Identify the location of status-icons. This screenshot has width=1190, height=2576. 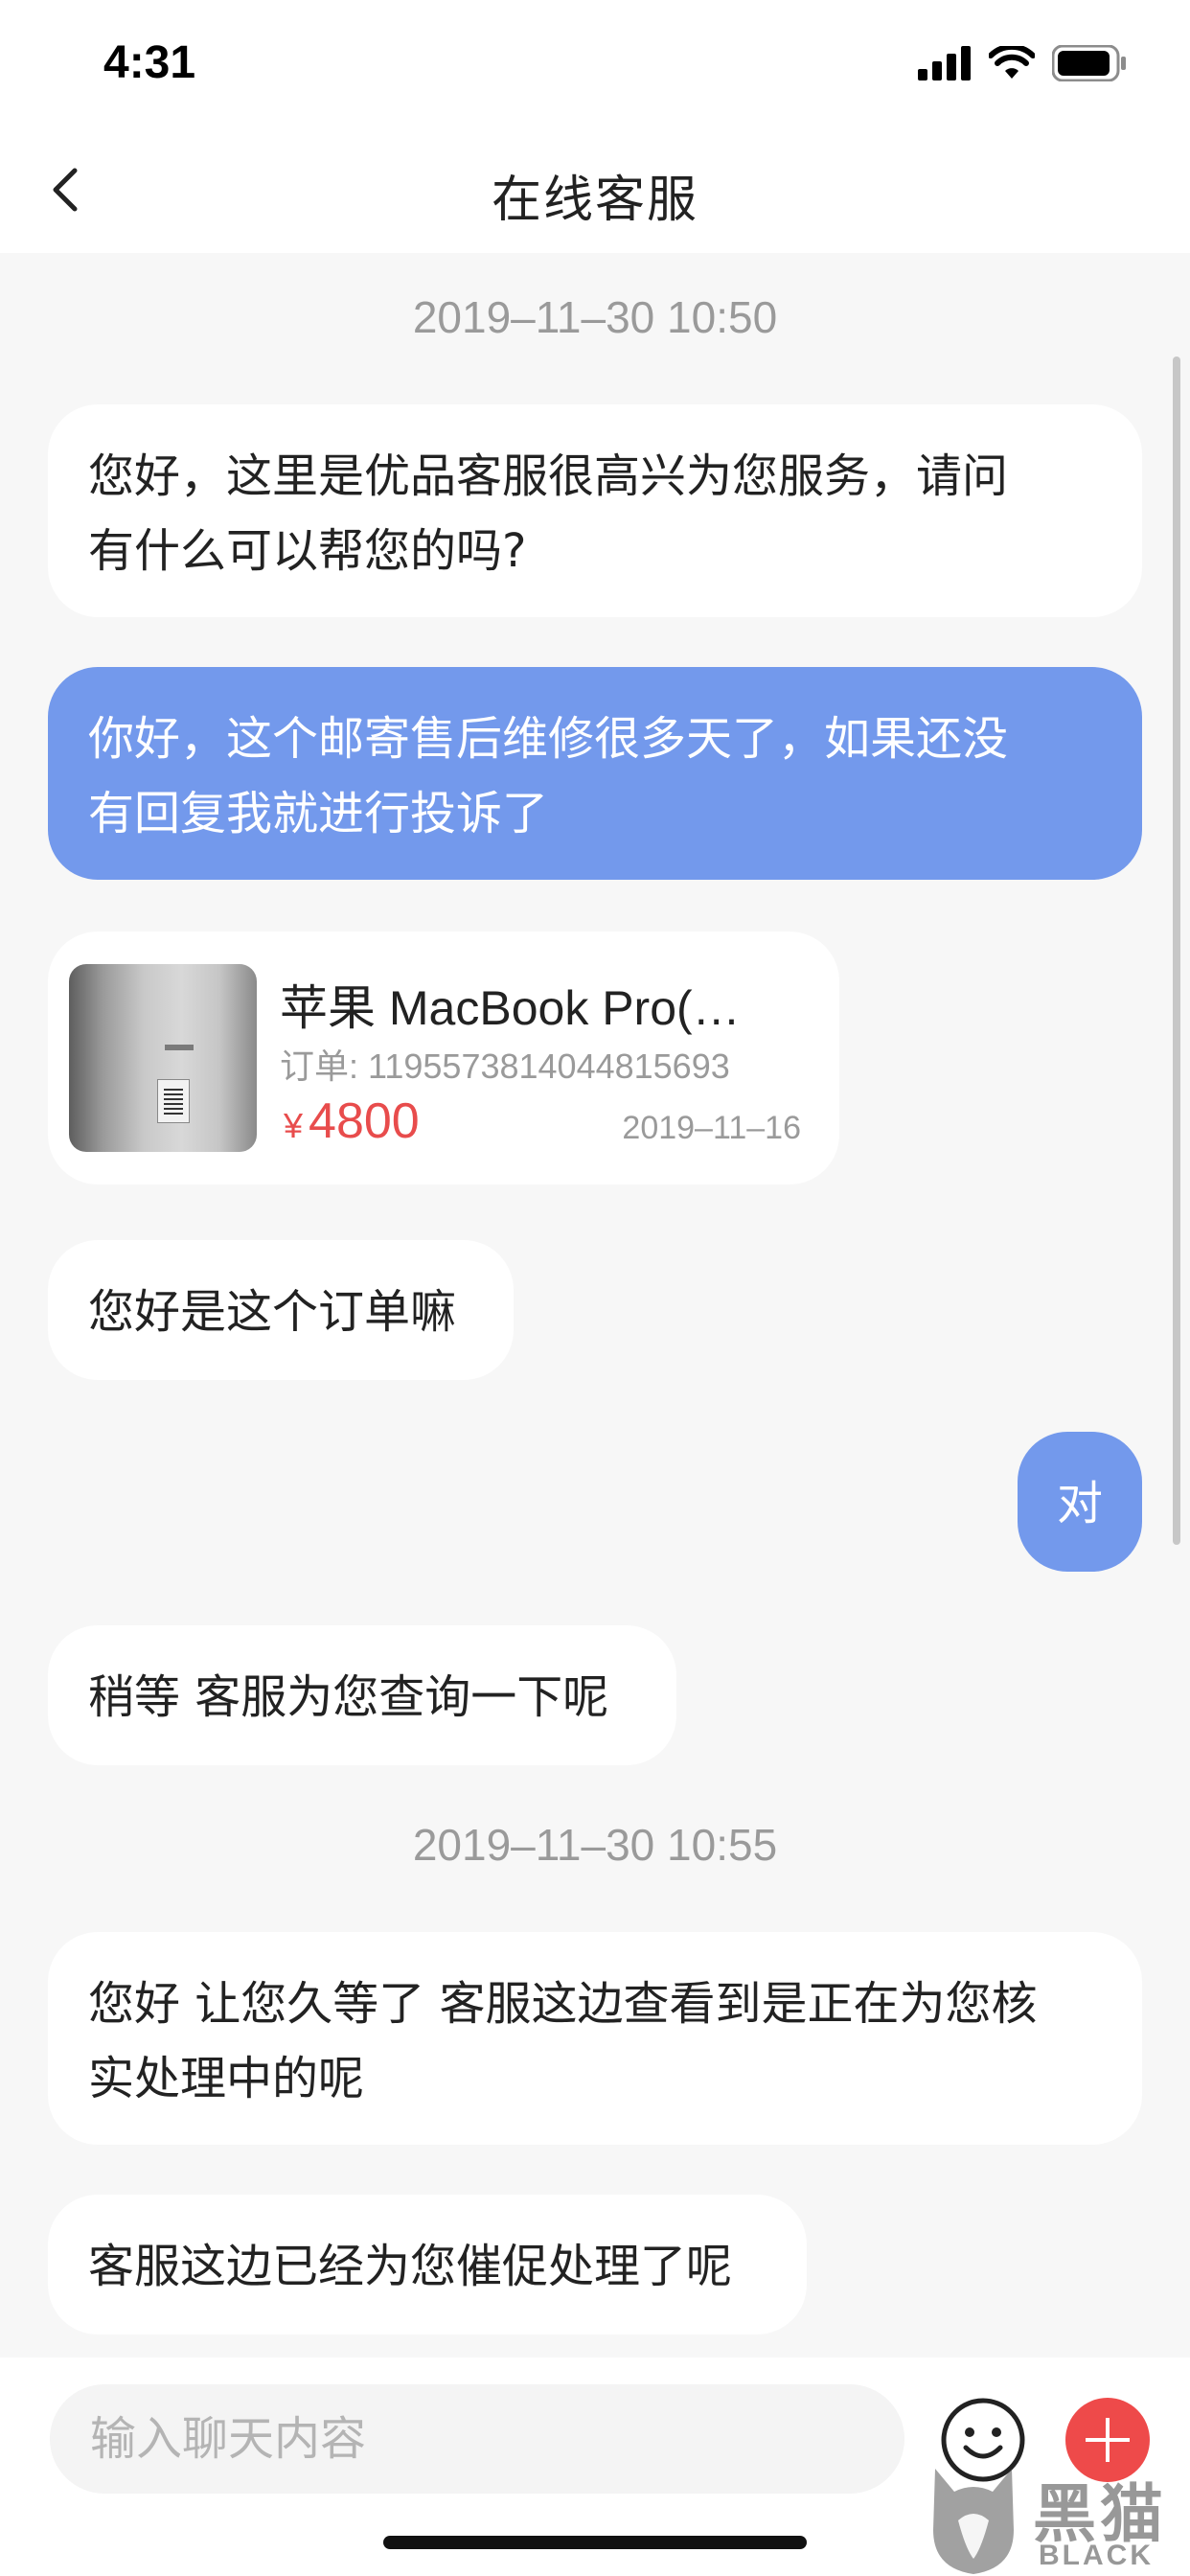
(1022, 63).